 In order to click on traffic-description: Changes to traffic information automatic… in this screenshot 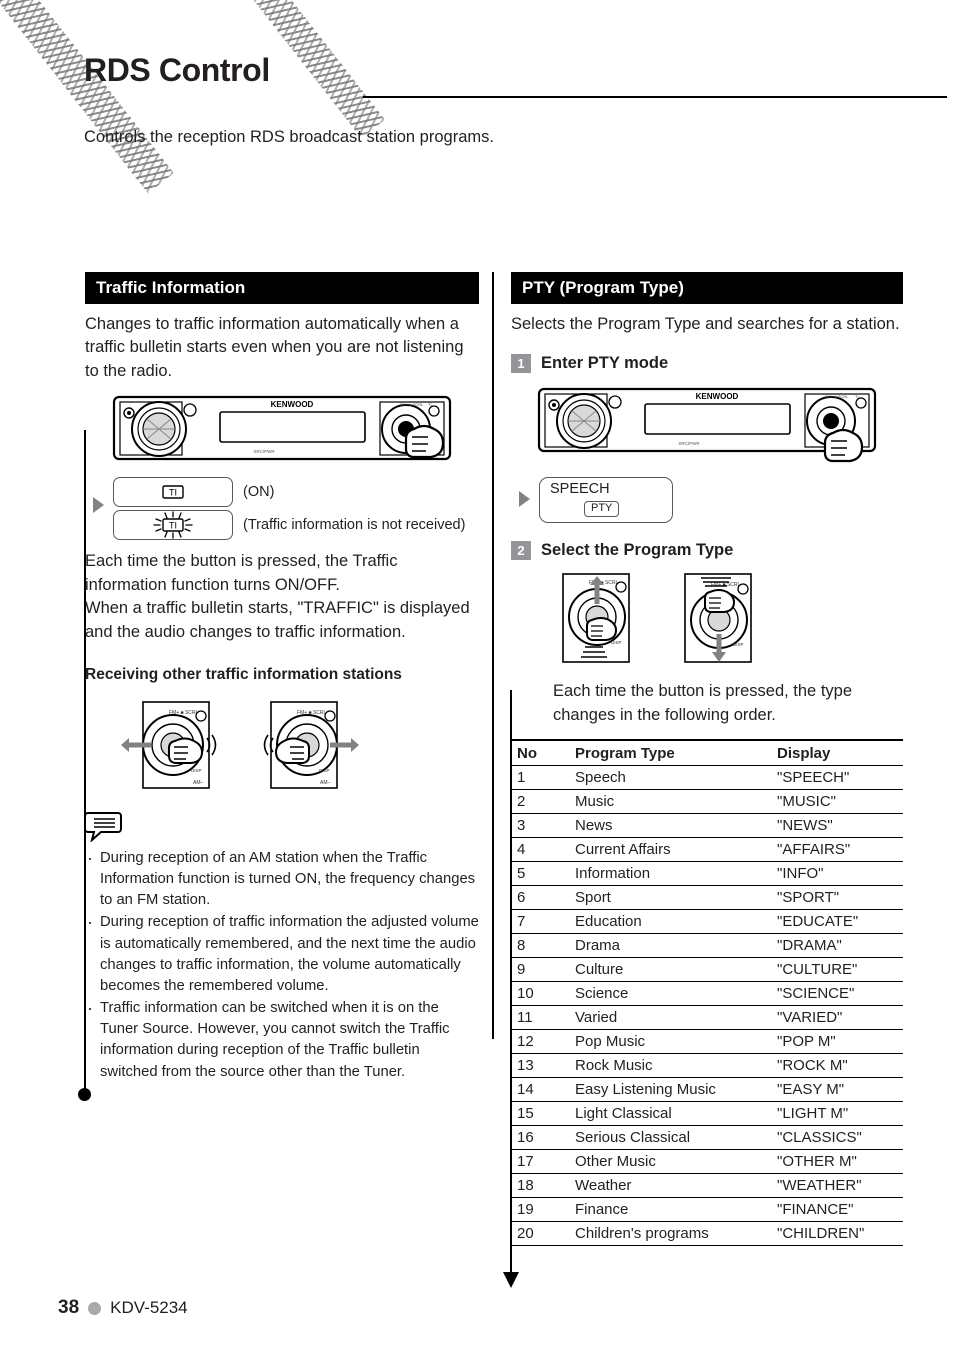, I will do `click(274, 347)`.